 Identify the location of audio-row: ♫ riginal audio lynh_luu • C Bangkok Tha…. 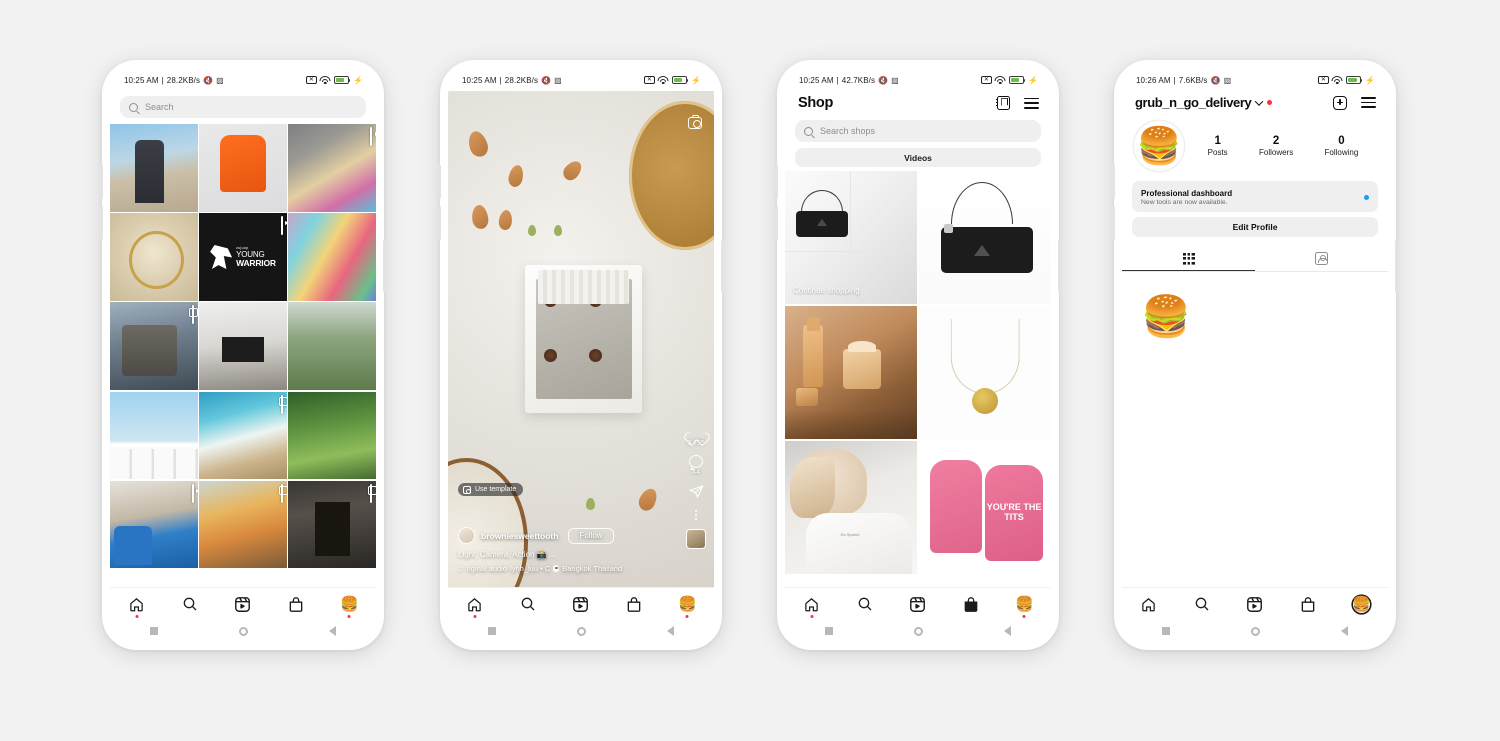
(564, 568).